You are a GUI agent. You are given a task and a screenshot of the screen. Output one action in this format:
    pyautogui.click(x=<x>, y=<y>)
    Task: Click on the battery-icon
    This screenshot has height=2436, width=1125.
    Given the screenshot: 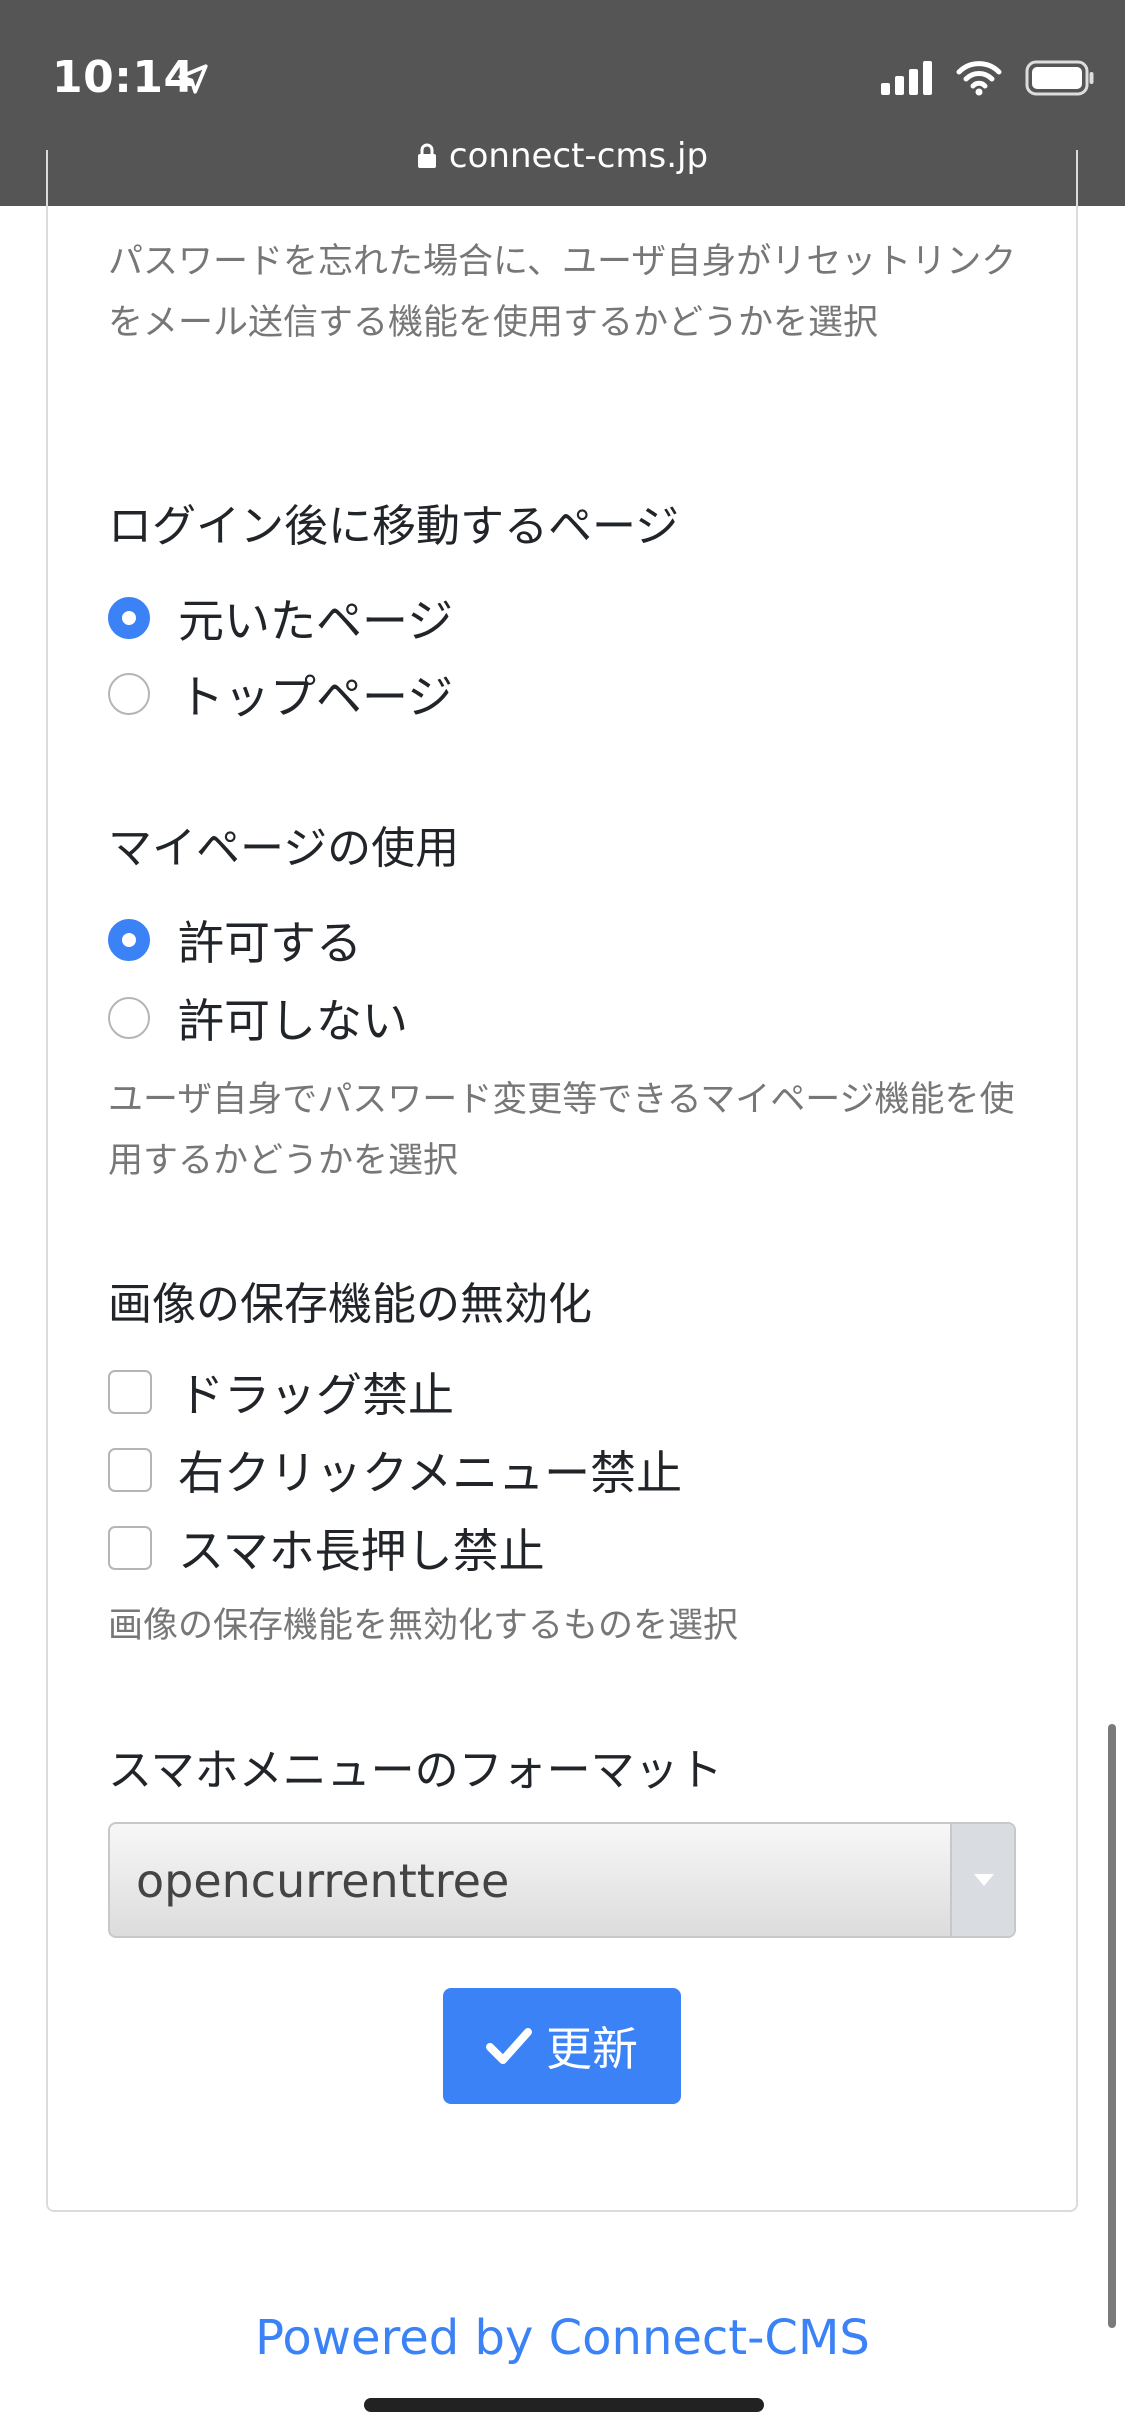 What is the action you would take?
    pyautogui.click(x=1059, y=78)
    